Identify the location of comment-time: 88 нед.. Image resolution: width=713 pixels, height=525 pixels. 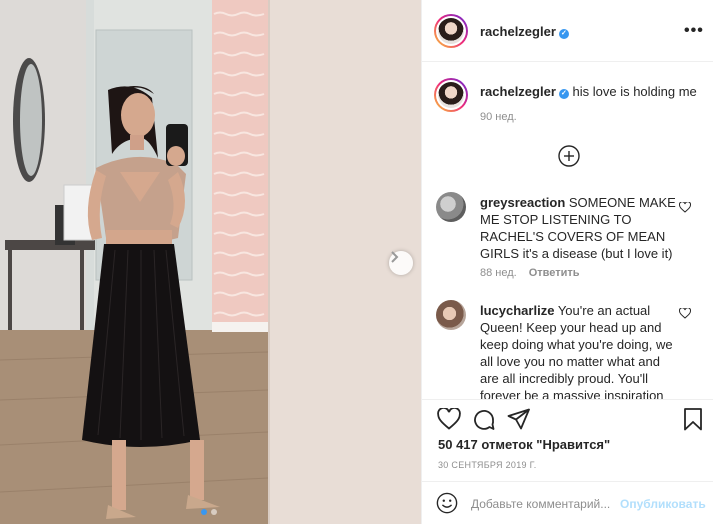
(498, 273).